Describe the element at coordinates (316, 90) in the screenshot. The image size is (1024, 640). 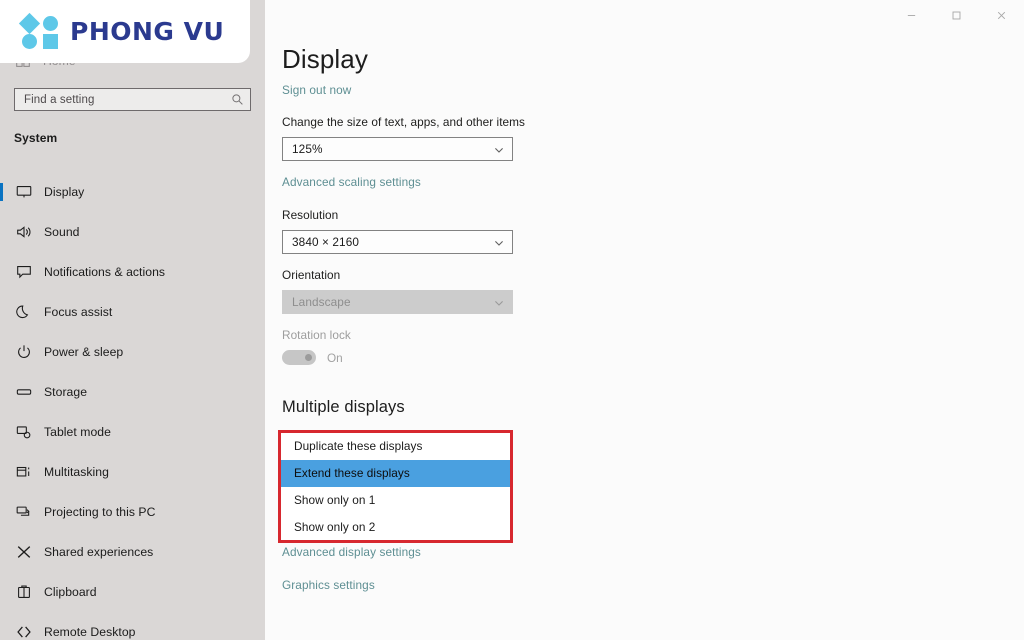
I see `sign-out-now-link: Sign out now` at that location.